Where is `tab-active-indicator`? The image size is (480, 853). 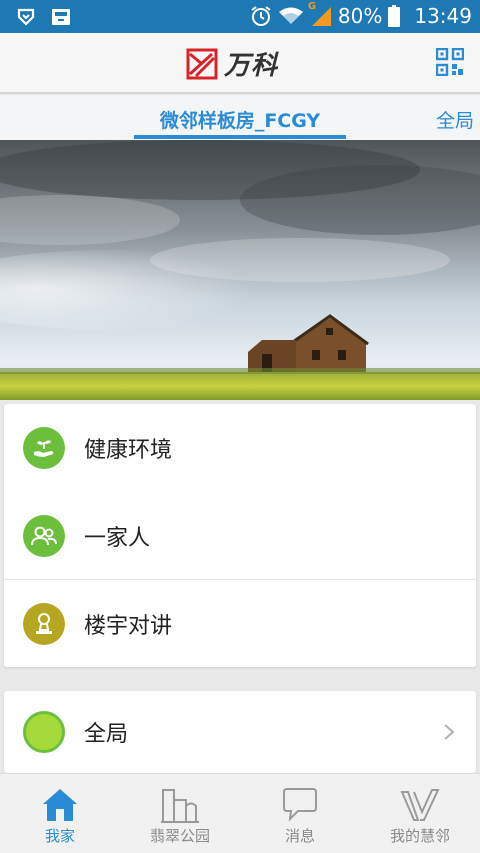
tab-active-indicator is located at coordinates (240, 137).